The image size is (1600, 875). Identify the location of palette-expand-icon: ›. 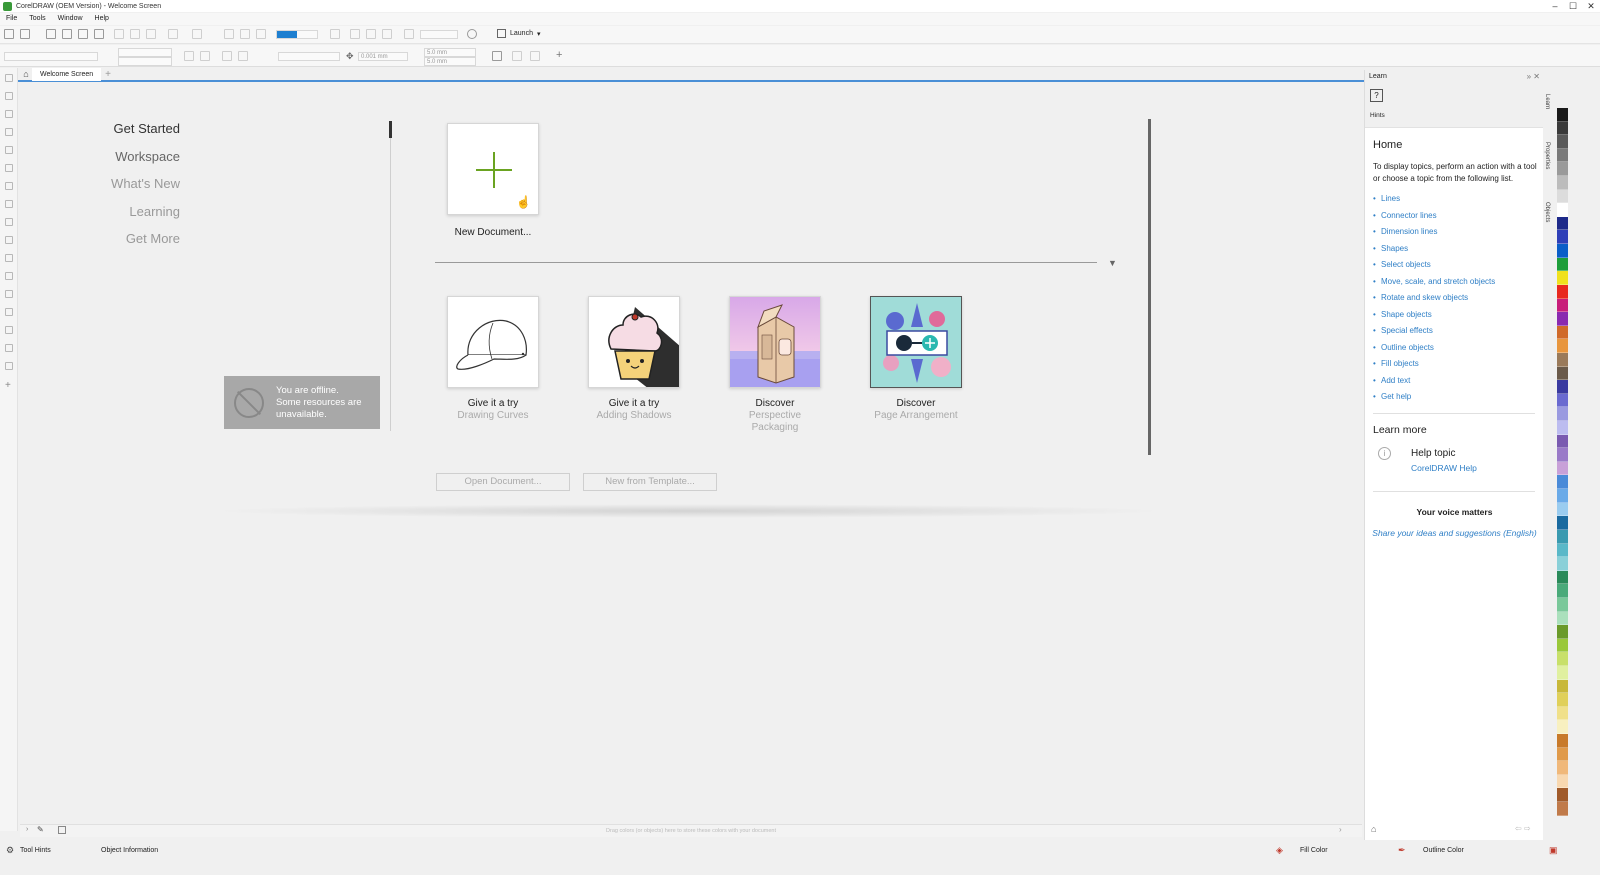
(27, 829).